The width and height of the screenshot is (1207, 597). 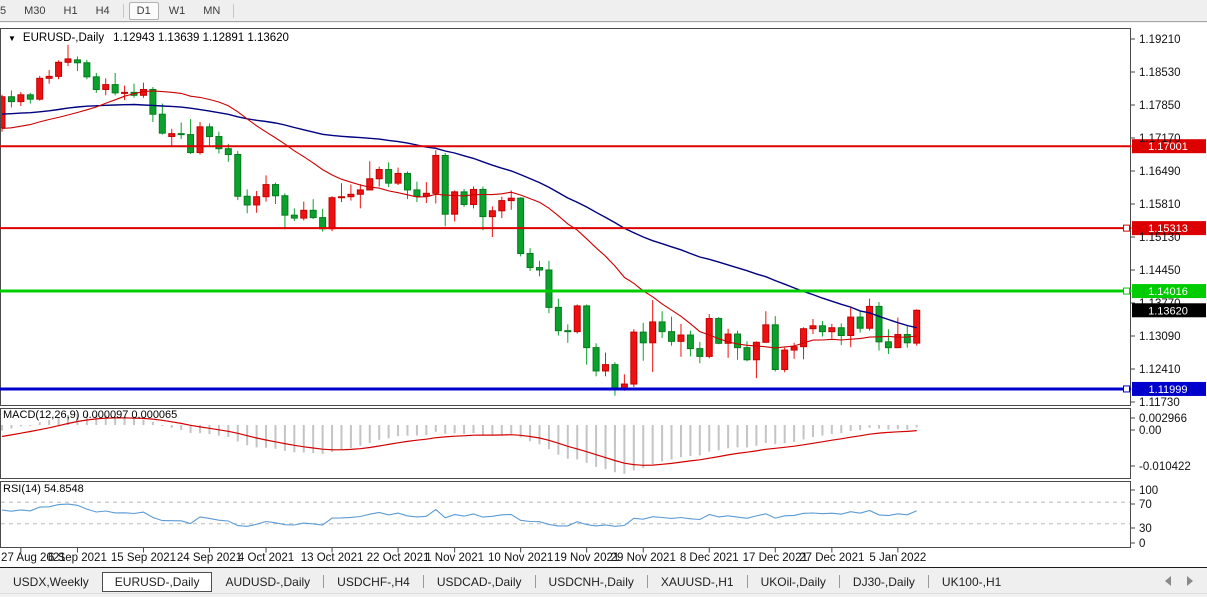 I want to click on price-axis-label: 1.17850, so click(x=1160, y=106).